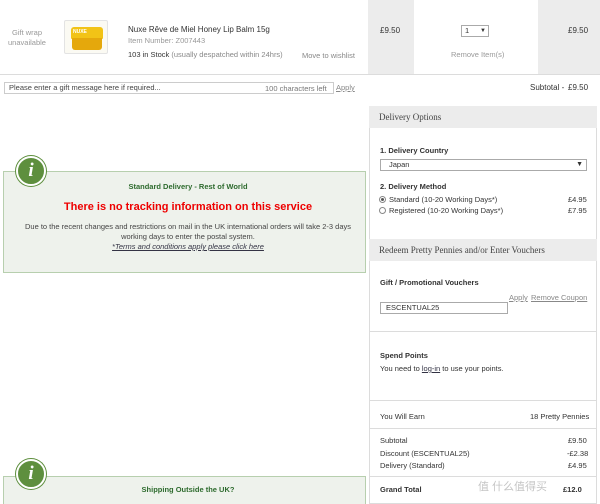  What do you see at coordinates (87, 44) in the screenshot?
I see `jar-body` at bounding box center [87, 44].